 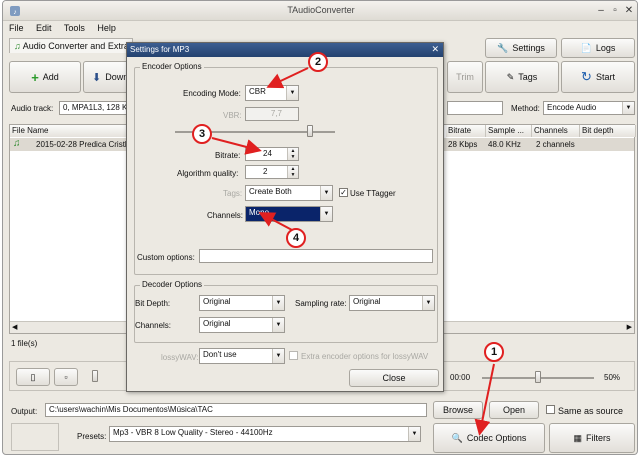 What do you see at coordinates (466, 131) in the screenshot?
I see `column-header-bitrate: Bitrate` at bounding box center [466, 131].